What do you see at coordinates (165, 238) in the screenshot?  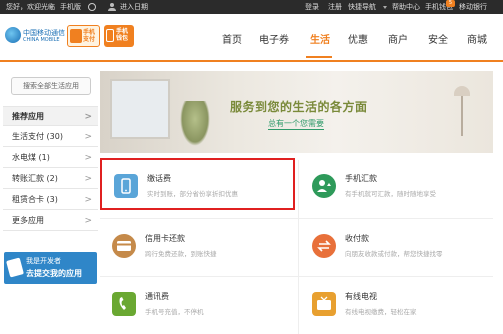 I see `service-name: 信用卡还款` at bounding box center [165, 238].